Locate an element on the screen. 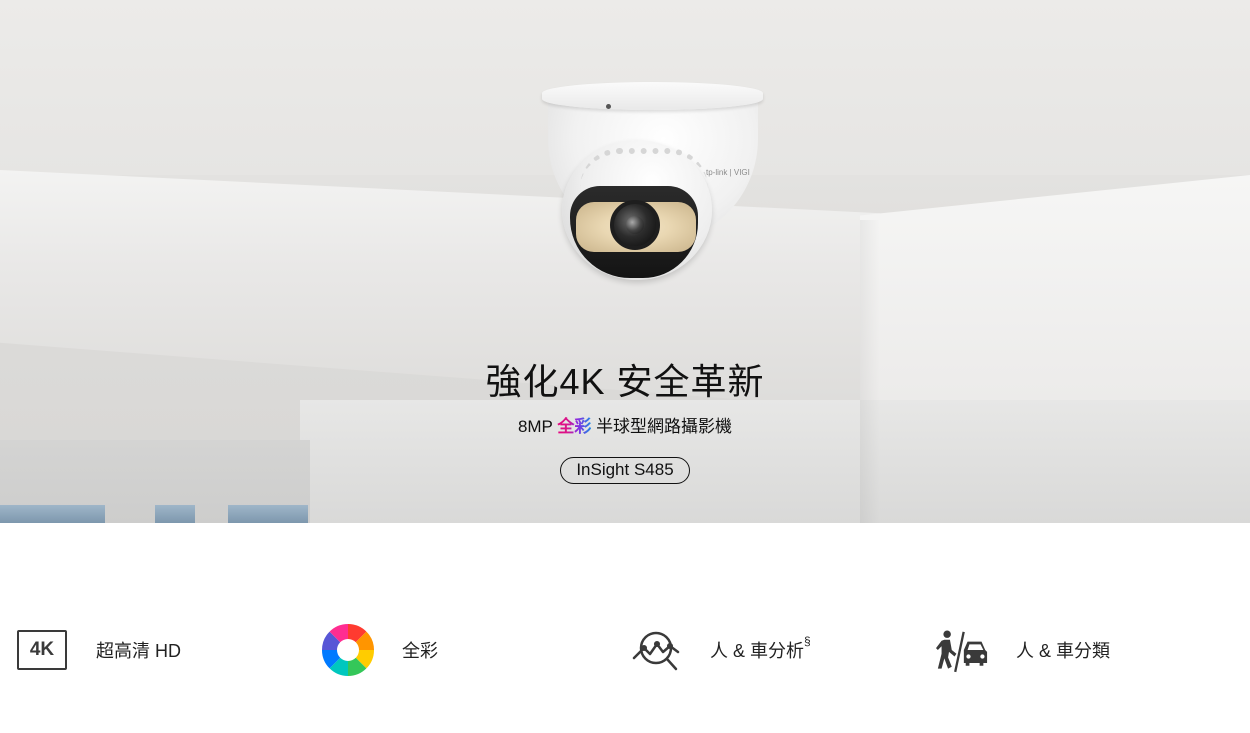 The width and height of the screenshot is (1250, 733). feature-4k: 4K 超高清 HD is located at coordinates (98, 650).